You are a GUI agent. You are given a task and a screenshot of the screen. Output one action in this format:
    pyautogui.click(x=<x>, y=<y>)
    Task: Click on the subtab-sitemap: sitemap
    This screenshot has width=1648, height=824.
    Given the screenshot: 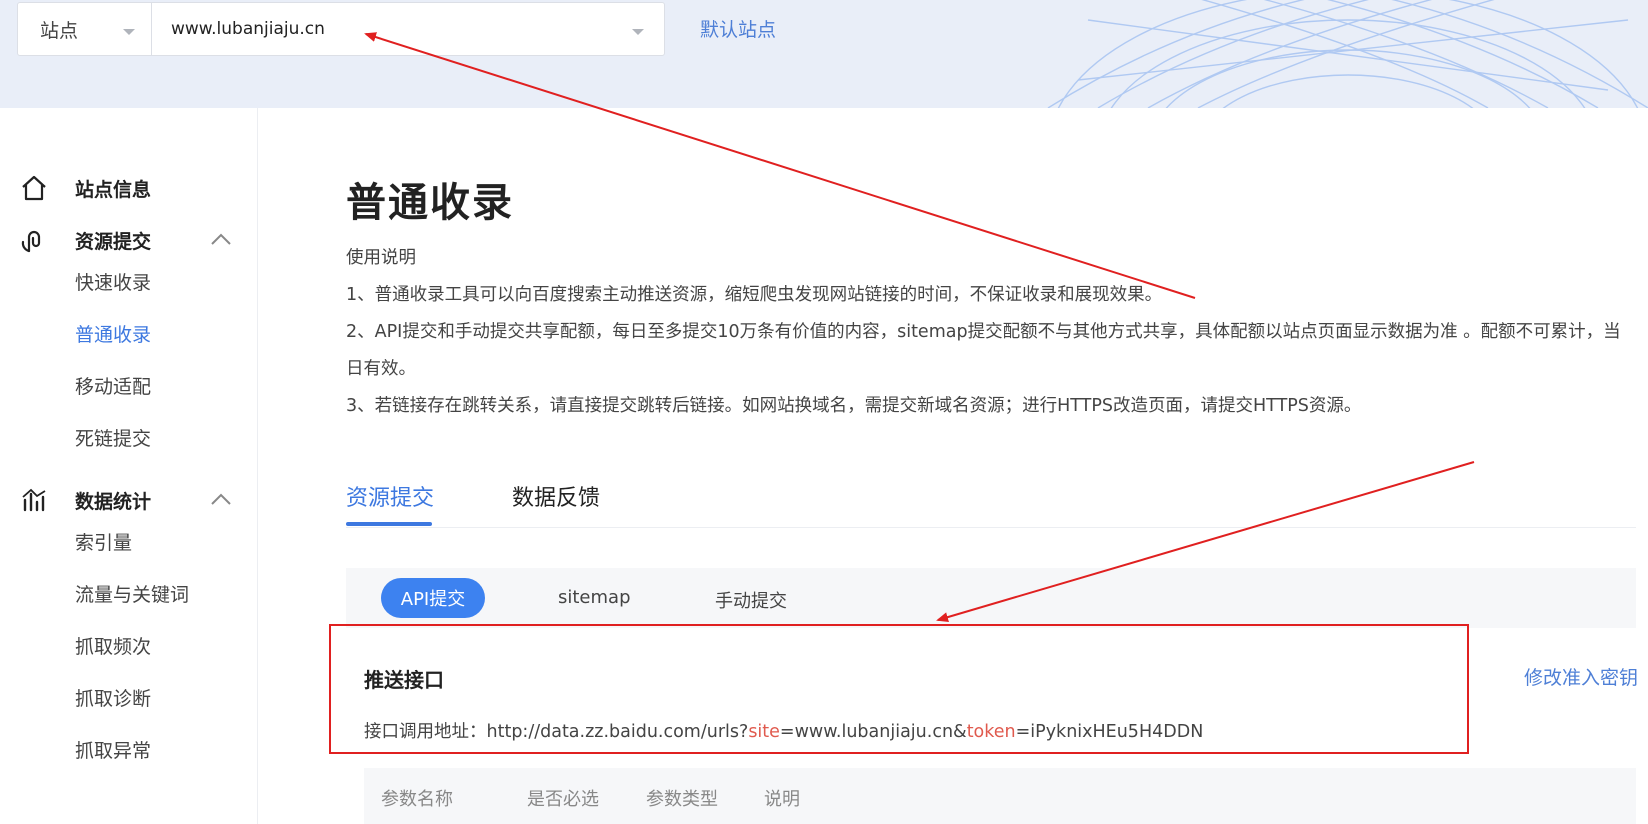 What is the action you would take?
    pyautogui.click(x=594, y=597)
    